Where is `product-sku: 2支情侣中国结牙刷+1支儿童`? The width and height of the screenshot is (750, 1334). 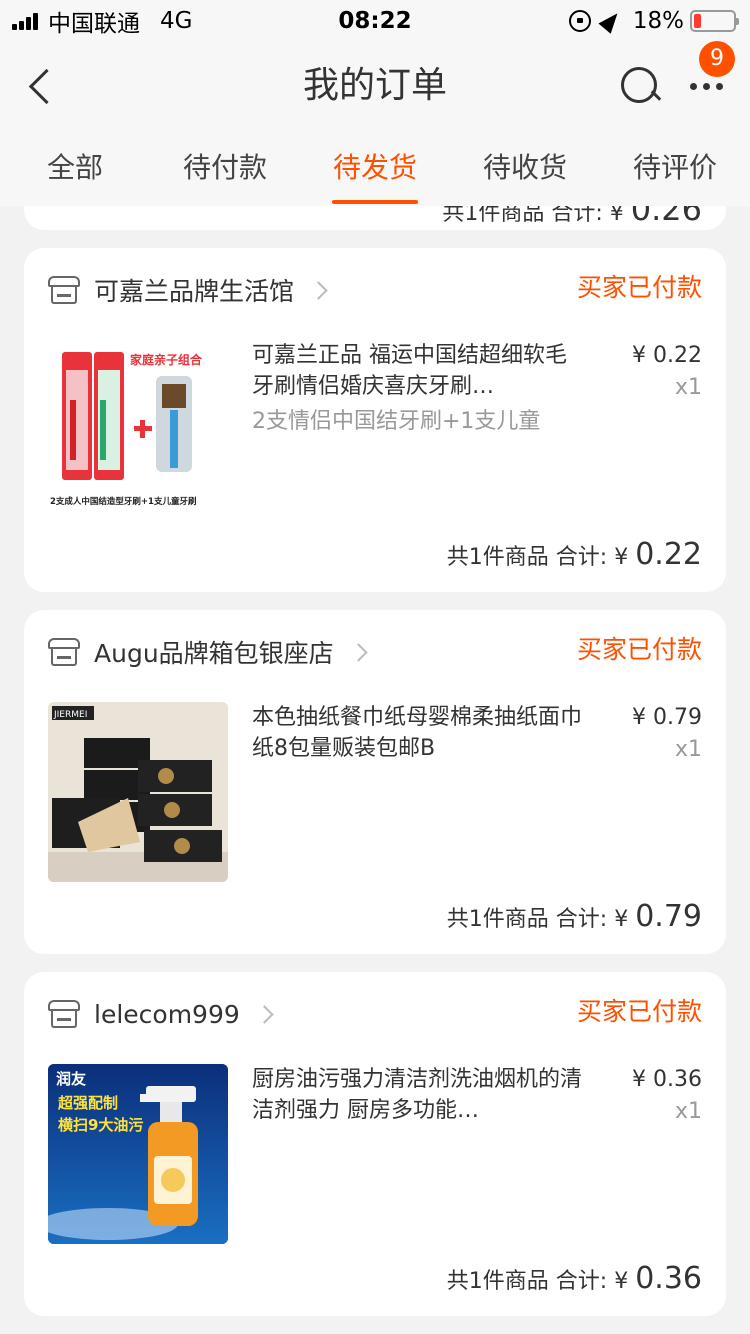 product-sku: 2支情侣中国结牙刷+1支儿童 is located at coordinates (396, 421).